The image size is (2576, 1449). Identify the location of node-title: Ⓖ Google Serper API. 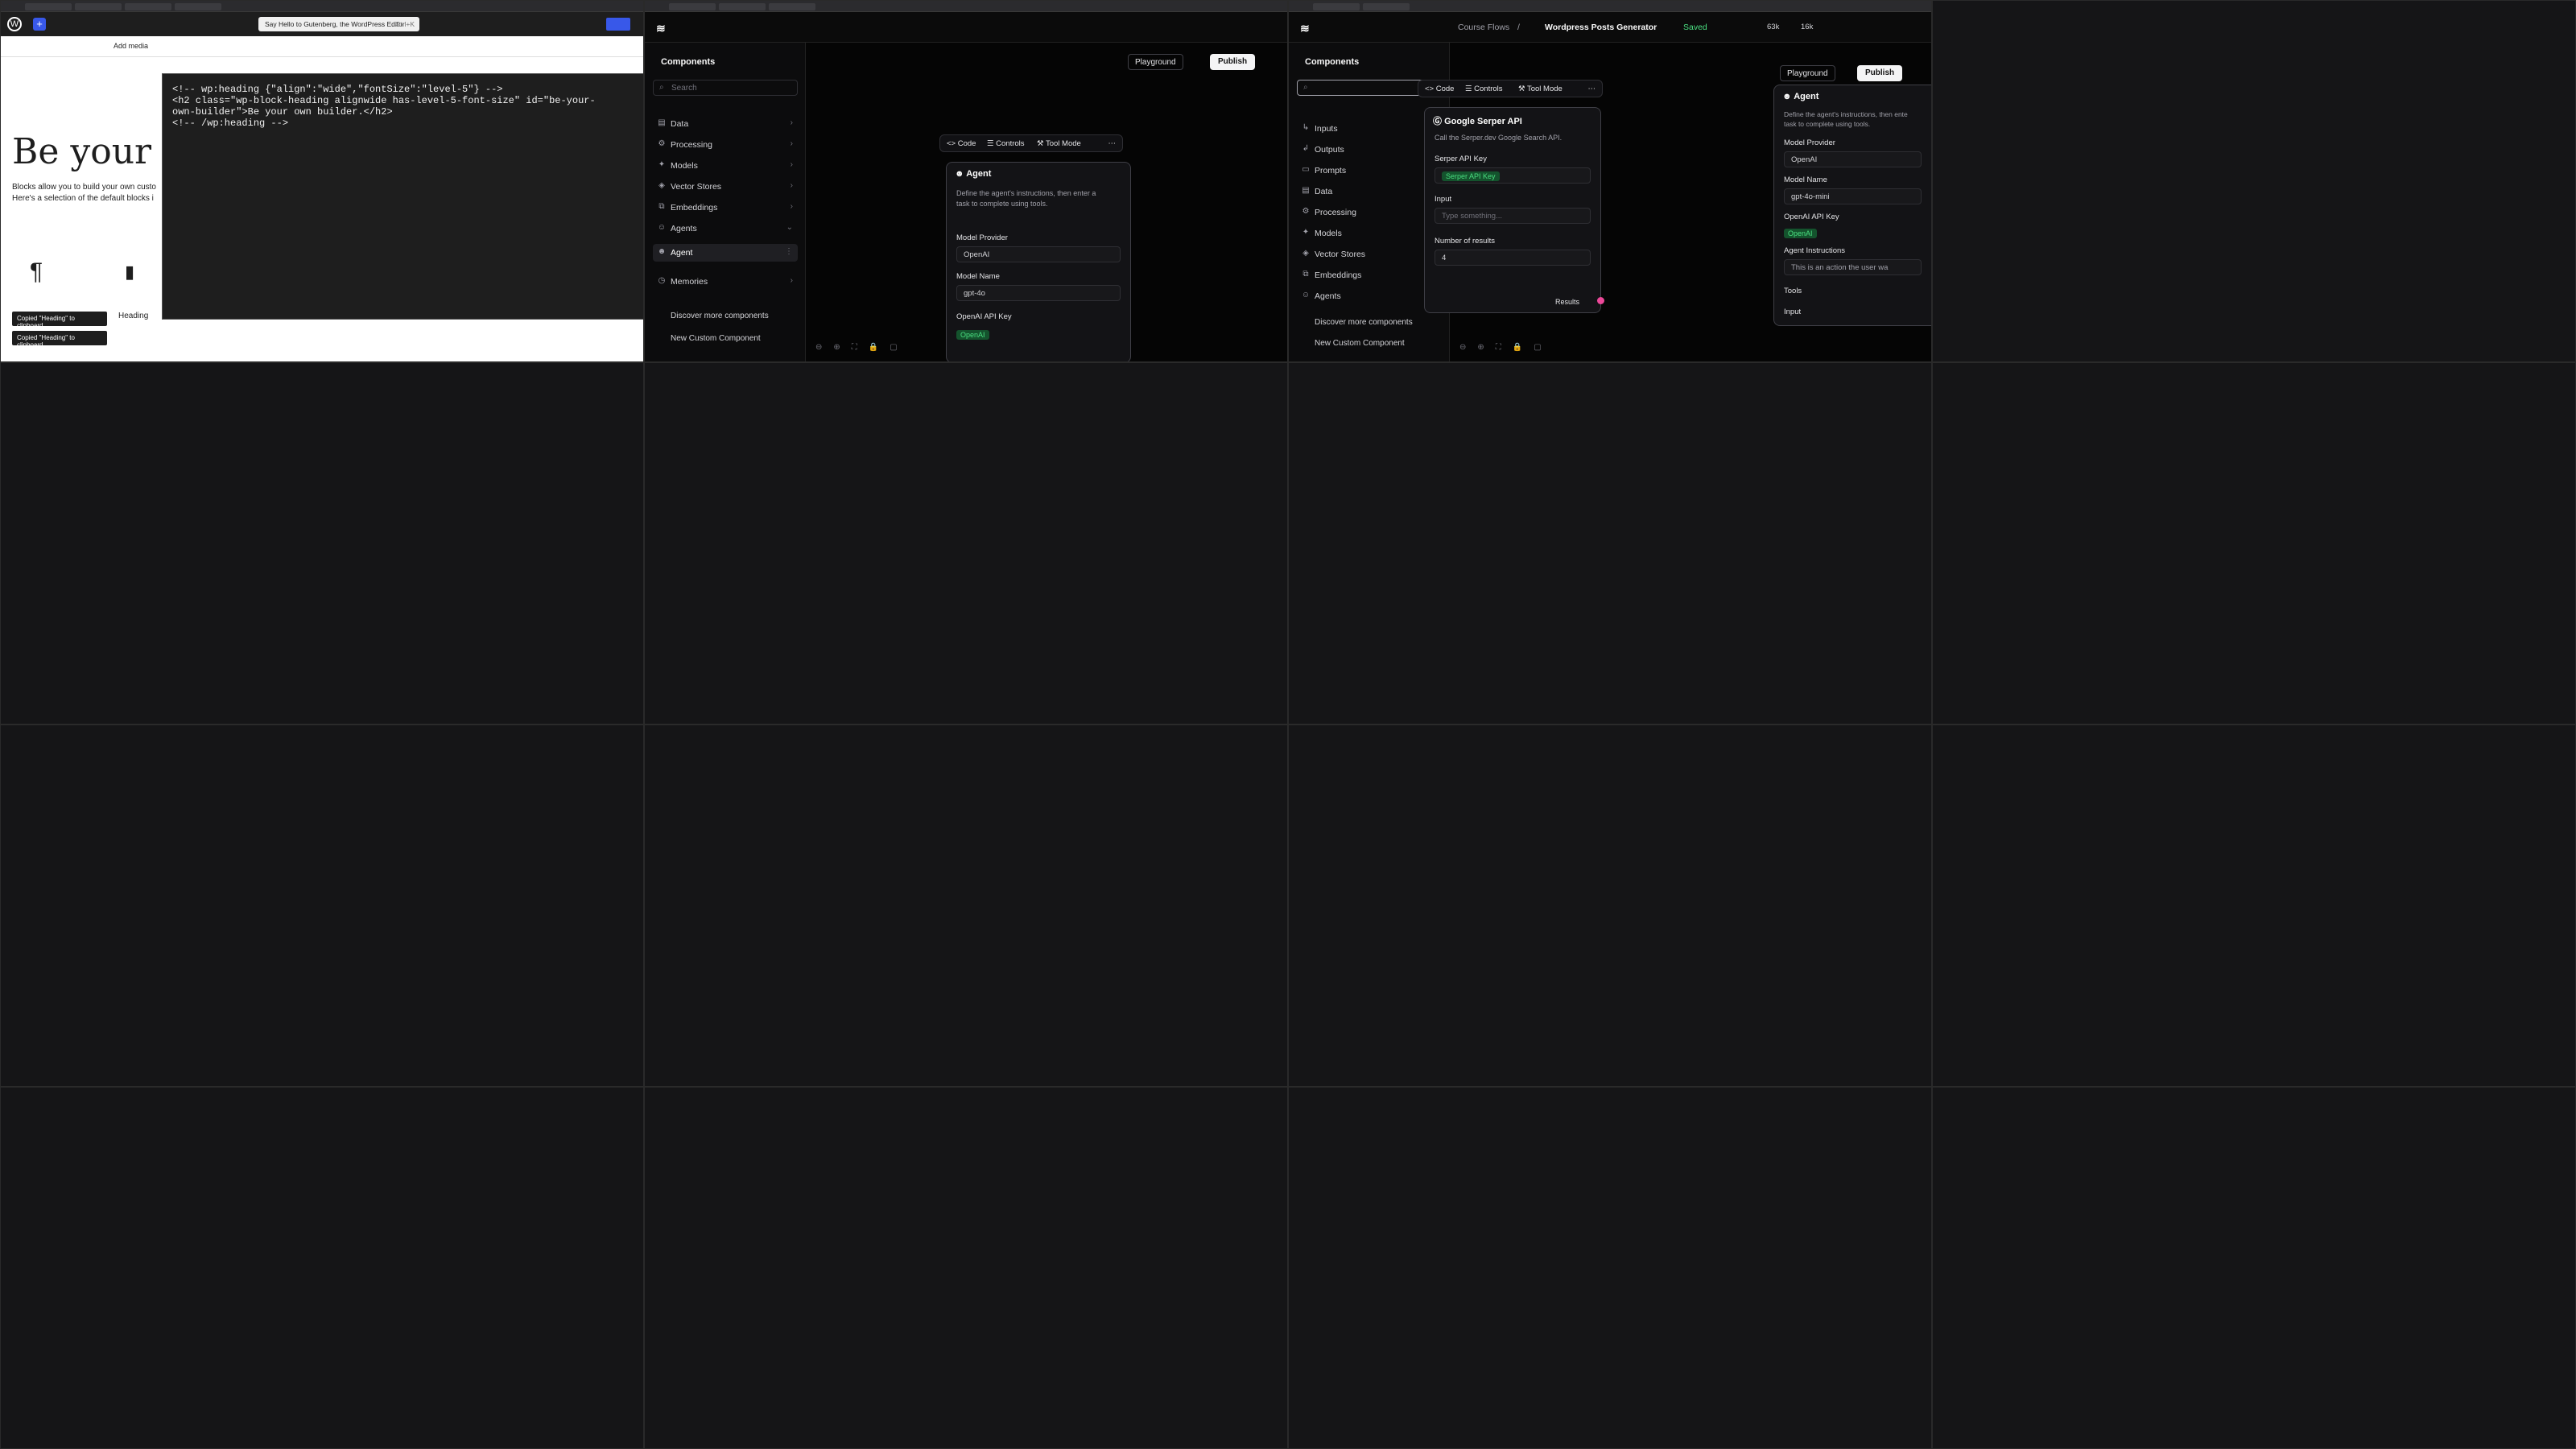
(1477, 121).